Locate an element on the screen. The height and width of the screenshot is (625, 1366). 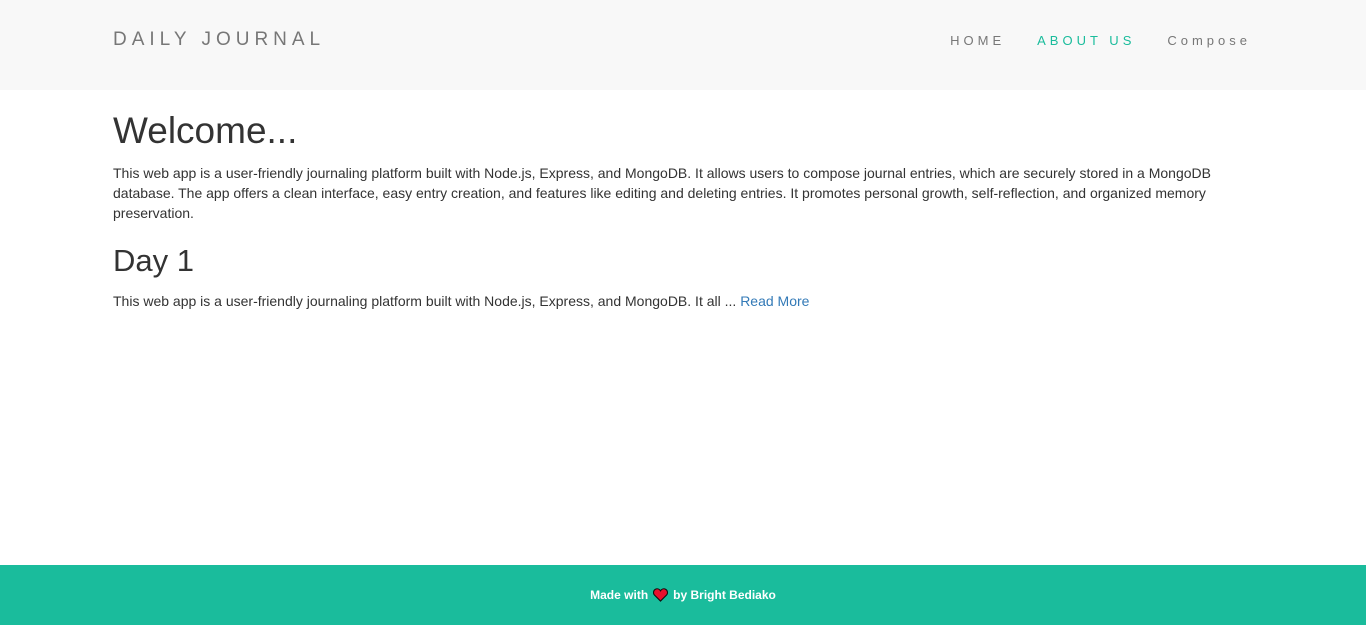
footer-prefix: Made with is located at coordinates (619, 595).